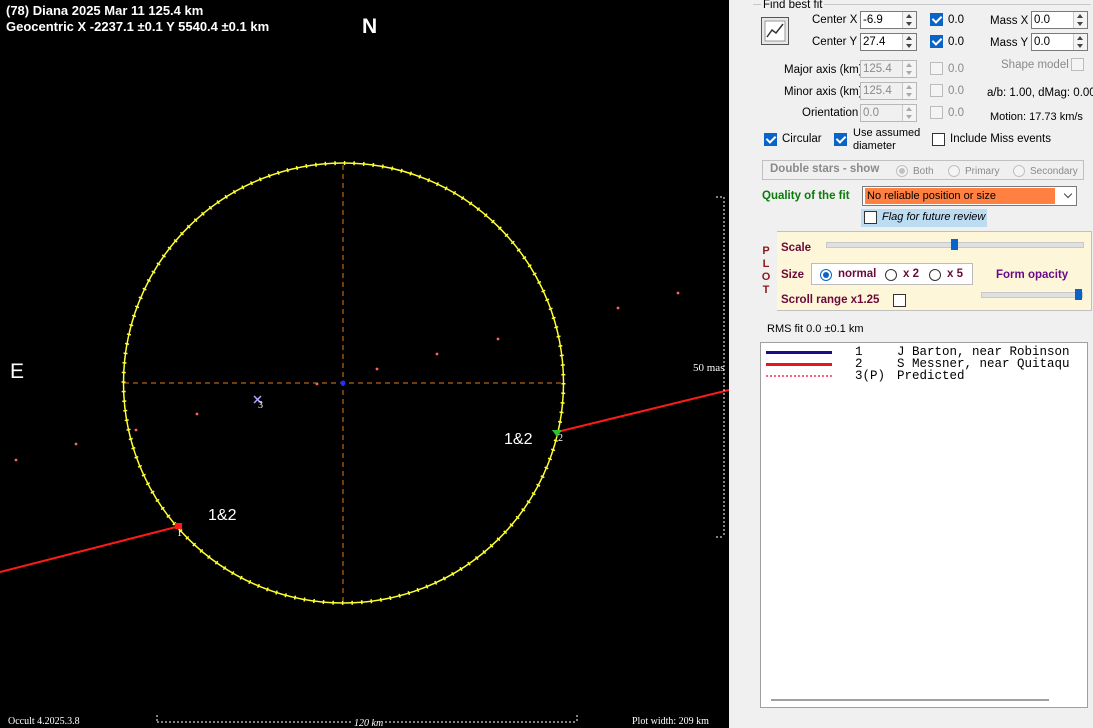  I want to click on chord-label-left: 1&2, so click(222, 515).